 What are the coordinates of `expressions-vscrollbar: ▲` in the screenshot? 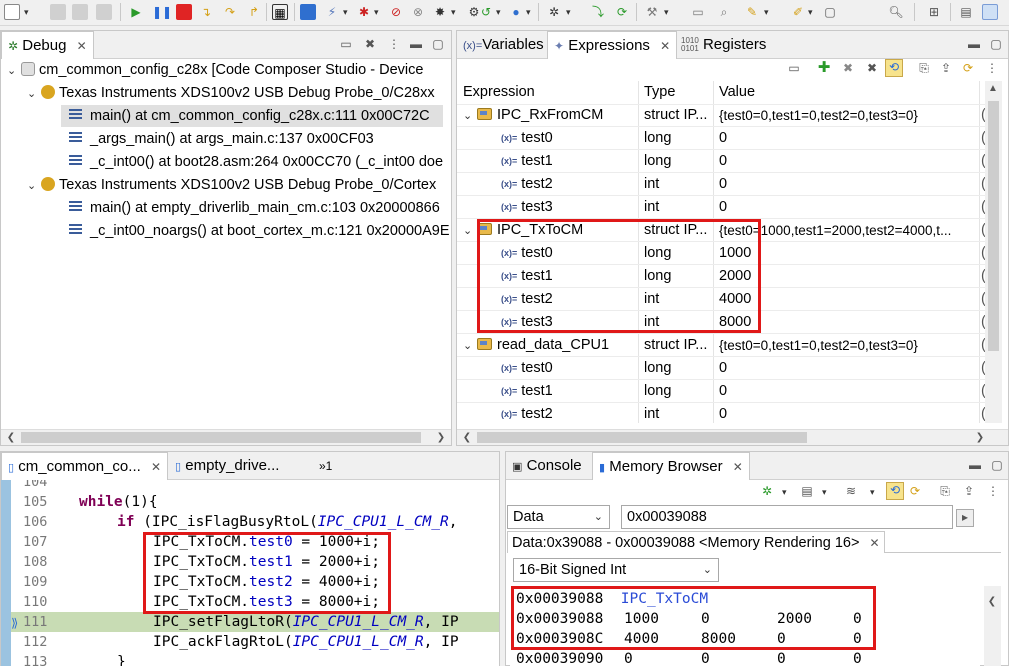 It's located at (993, 252).